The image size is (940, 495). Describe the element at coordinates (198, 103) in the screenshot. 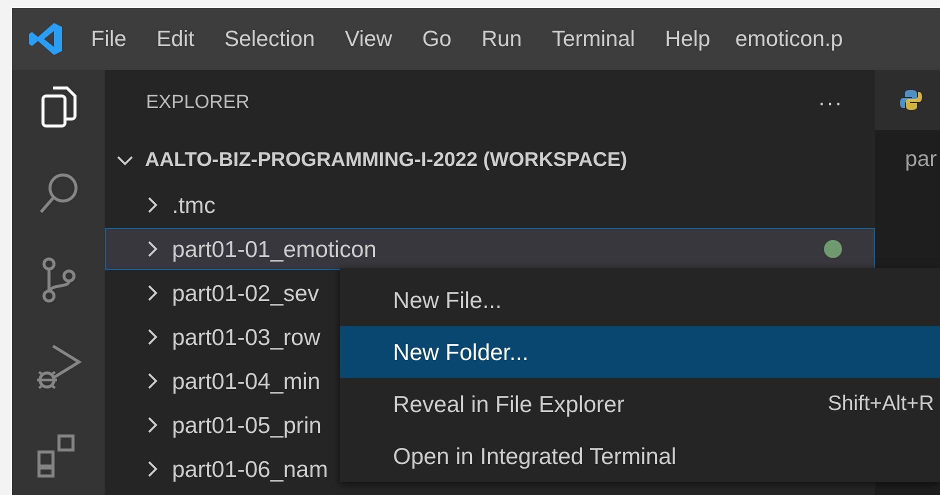

I see `sidebar-title: EXPLORER` at that location.